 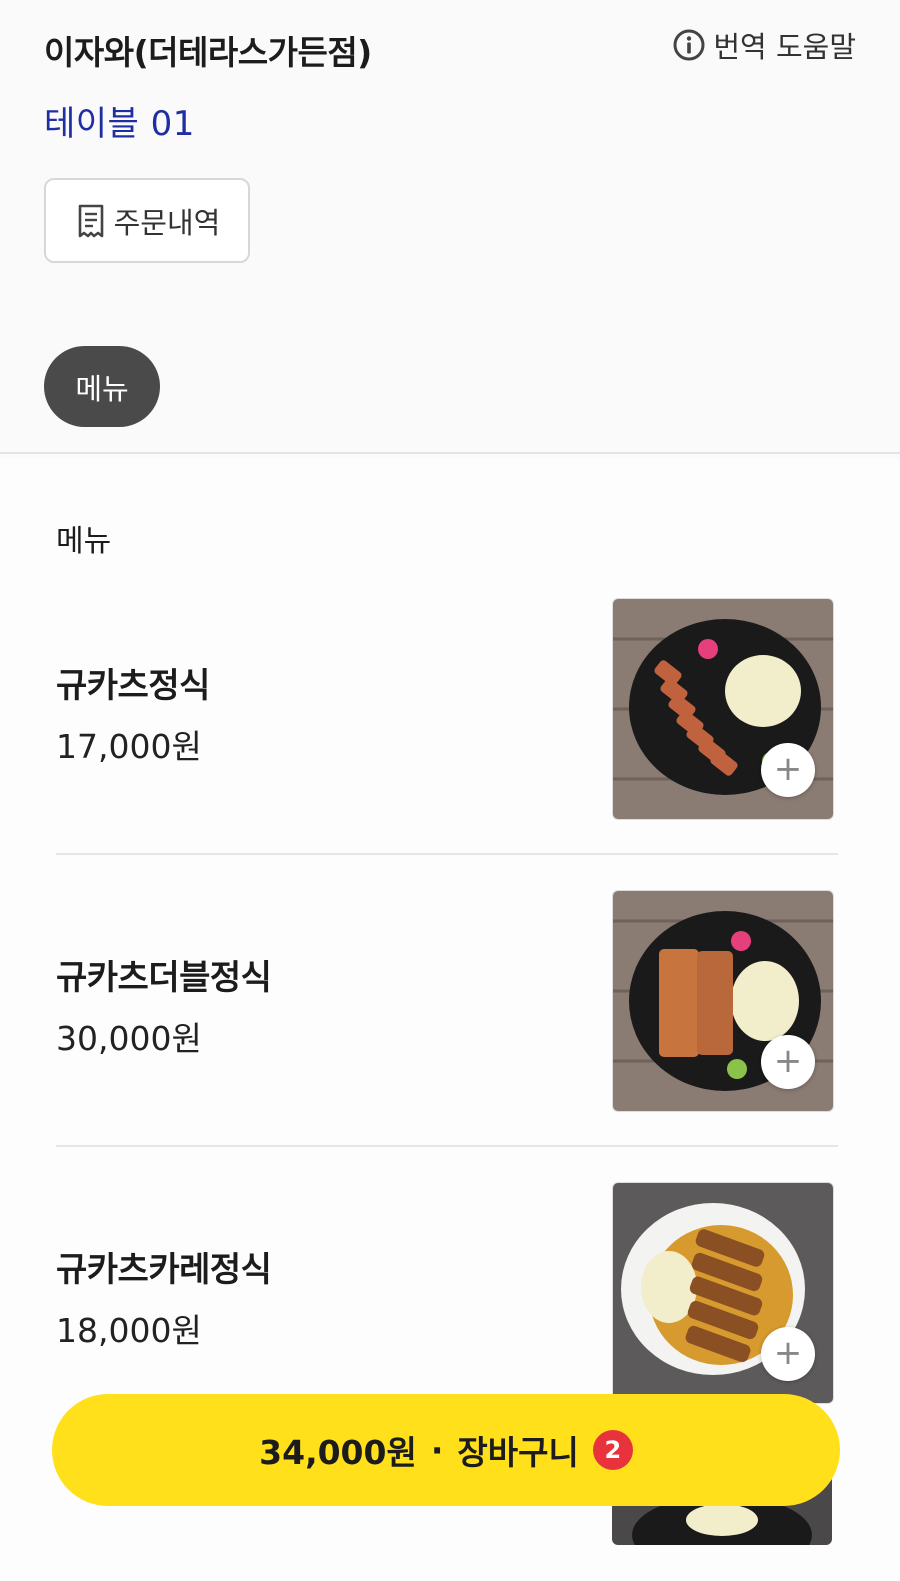 What do you see at coordinates (338, 1452) in the screenshot?
I see `cart-total: 34,000원` at bounding box center [338, 1452].